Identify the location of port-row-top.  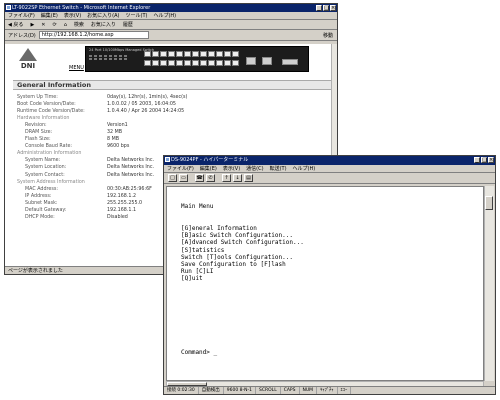
(191, 54).